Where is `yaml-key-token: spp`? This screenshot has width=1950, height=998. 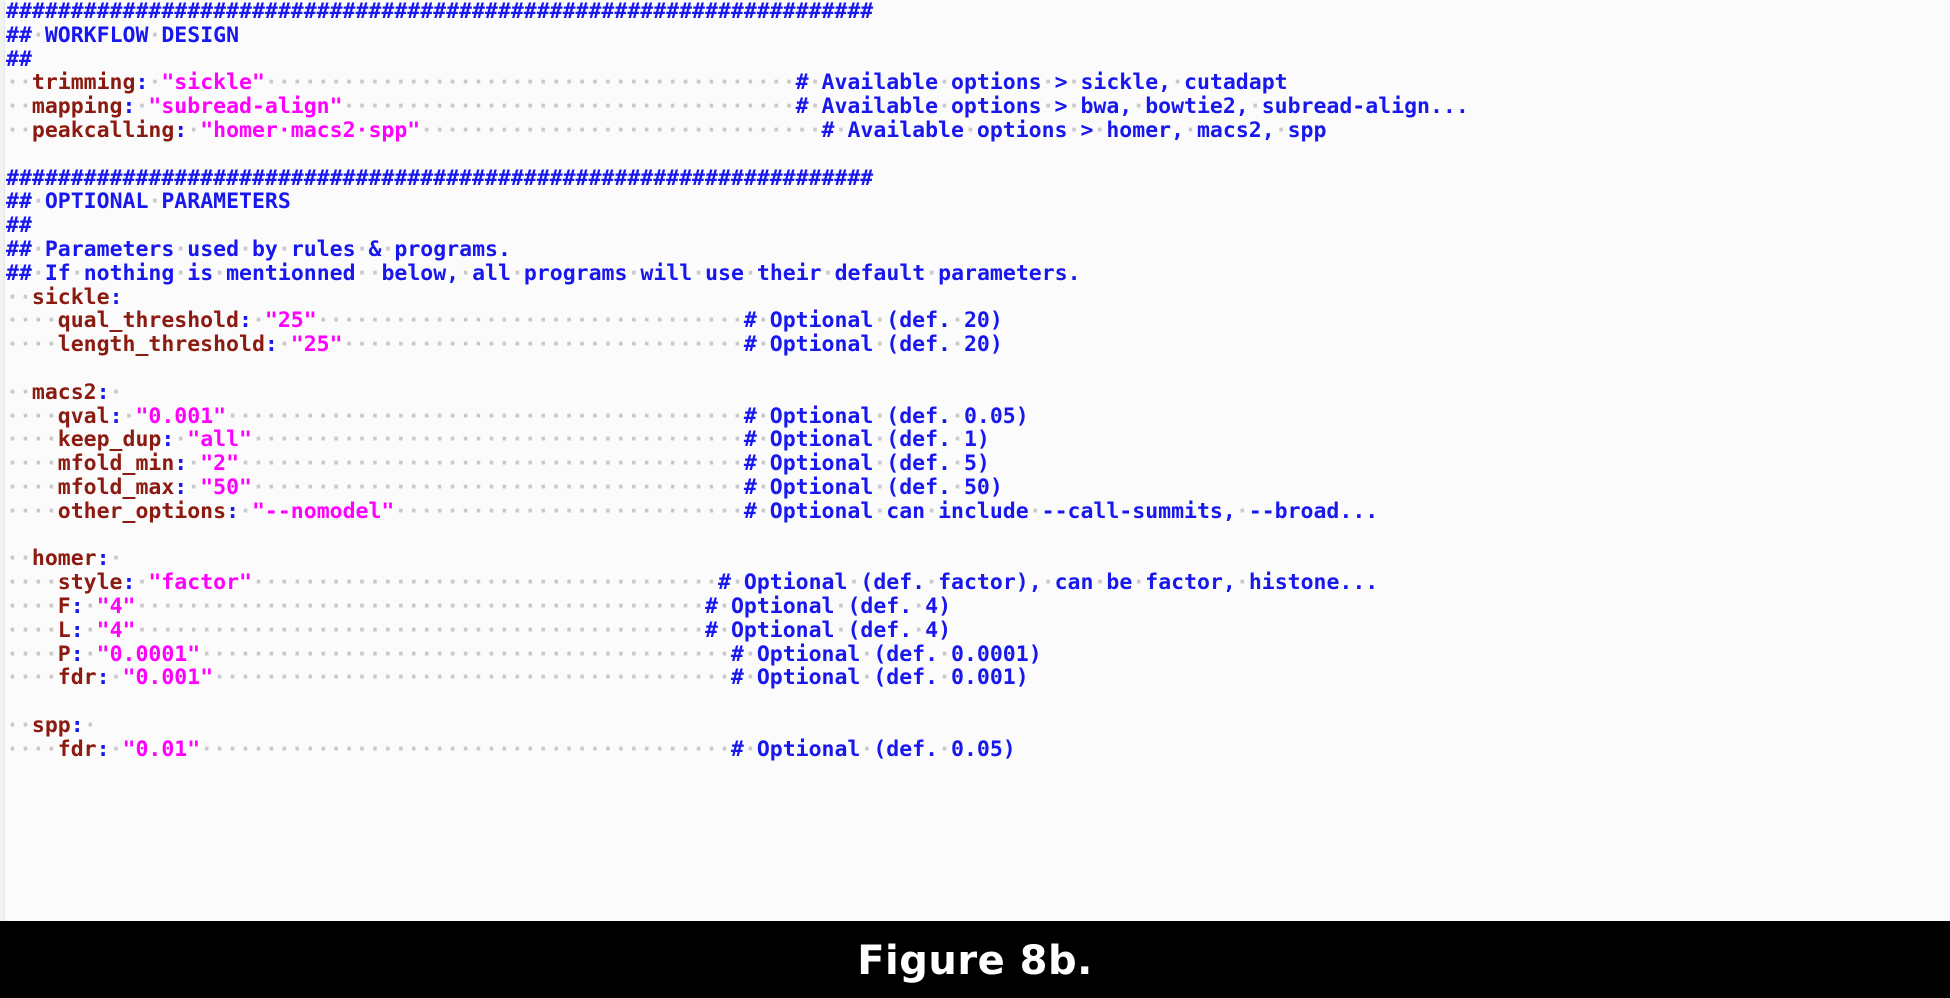
yaml-key-token: spp is located at coordinates (51, 725).